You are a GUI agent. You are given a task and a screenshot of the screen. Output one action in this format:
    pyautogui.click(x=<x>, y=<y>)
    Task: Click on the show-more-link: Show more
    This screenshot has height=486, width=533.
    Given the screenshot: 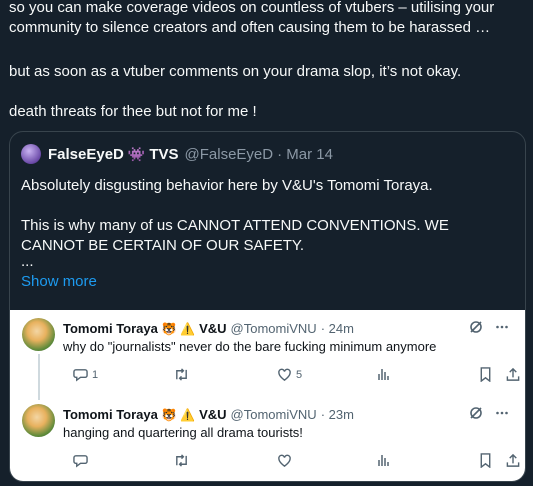 What is the action you would take?
    pyautogui.click(x=59, y=281)
    